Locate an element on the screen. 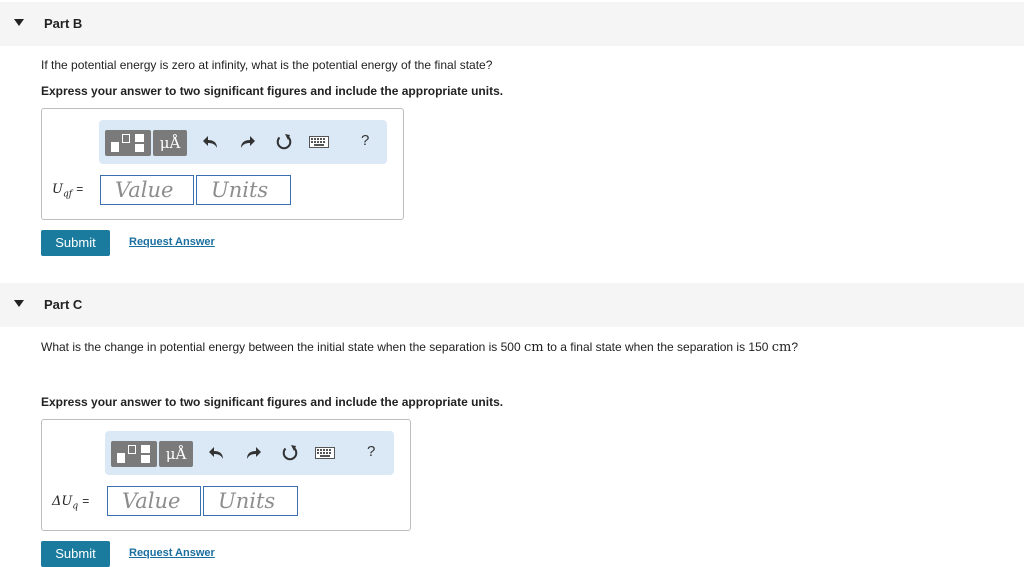 This screenshot has height=567, width=1024. part-c-header: Part C is located at coordinates (512, 305).